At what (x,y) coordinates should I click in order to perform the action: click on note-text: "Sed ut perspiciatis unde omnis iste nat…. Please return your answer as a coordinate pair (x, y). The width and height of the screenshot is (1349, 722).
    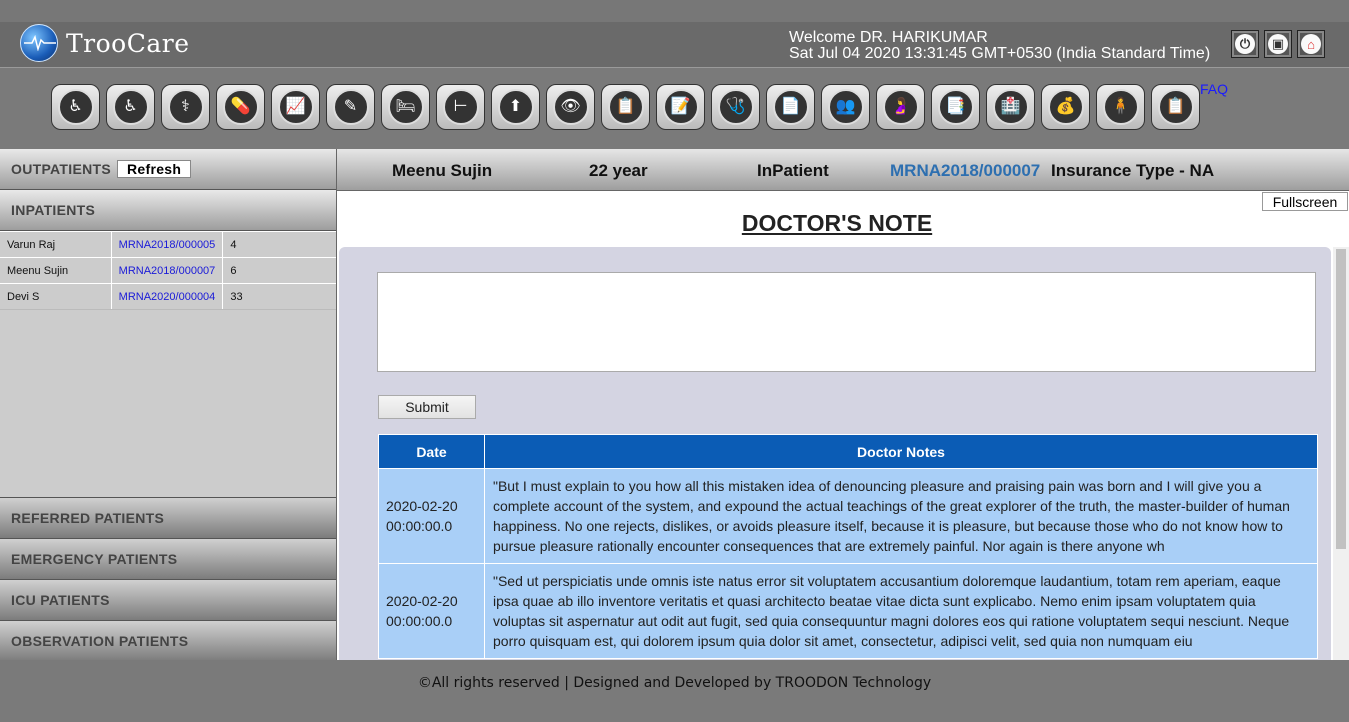
    Looking at the image, I should click on (901, 611).